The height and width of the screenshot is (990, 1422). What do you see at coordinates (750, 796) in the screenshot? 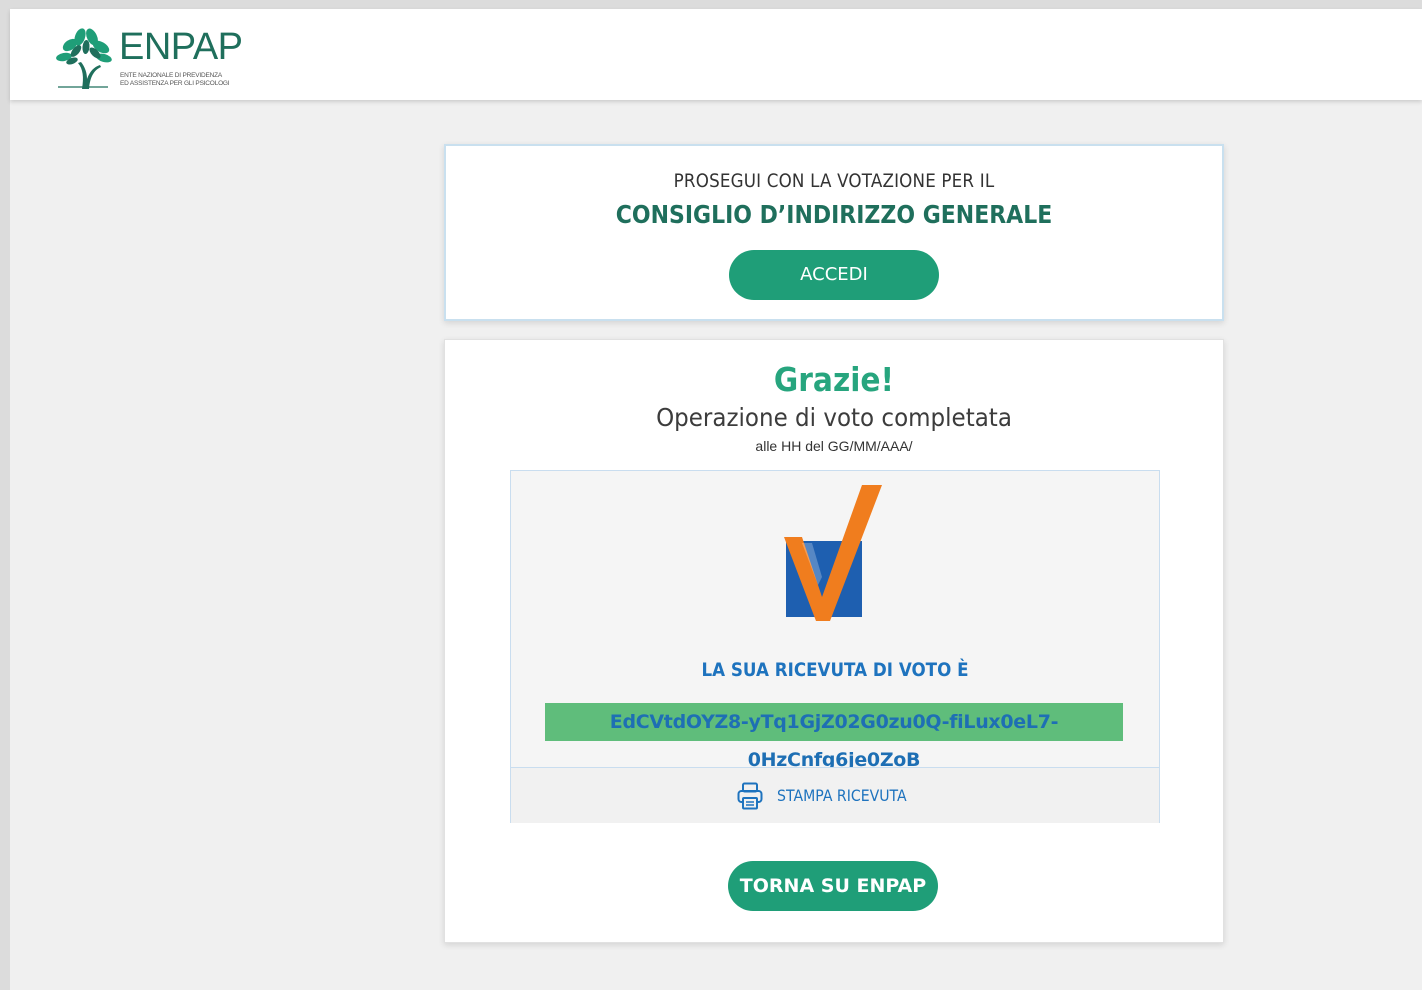
I see `printer-icon` at bounding box center [750, 796].